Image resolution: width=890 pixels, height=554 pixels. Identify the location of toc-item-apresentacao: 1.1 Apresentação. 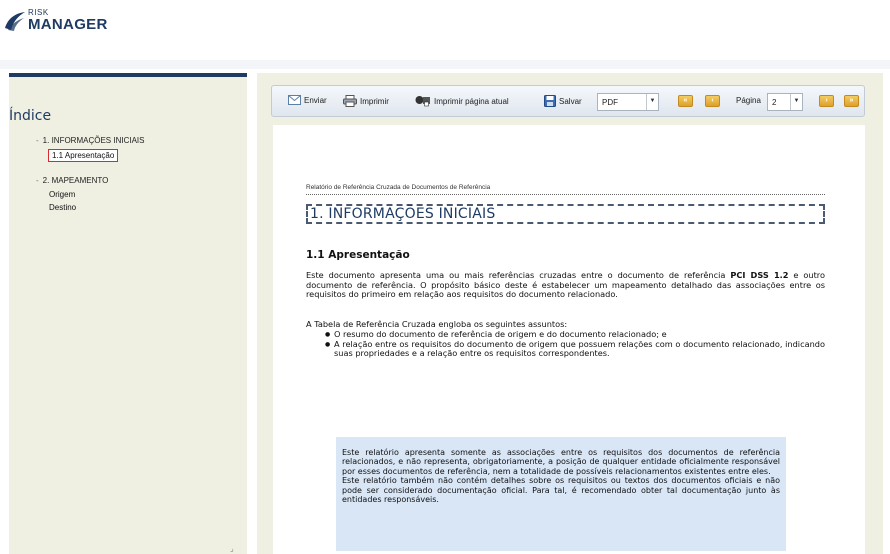
(83, 155).